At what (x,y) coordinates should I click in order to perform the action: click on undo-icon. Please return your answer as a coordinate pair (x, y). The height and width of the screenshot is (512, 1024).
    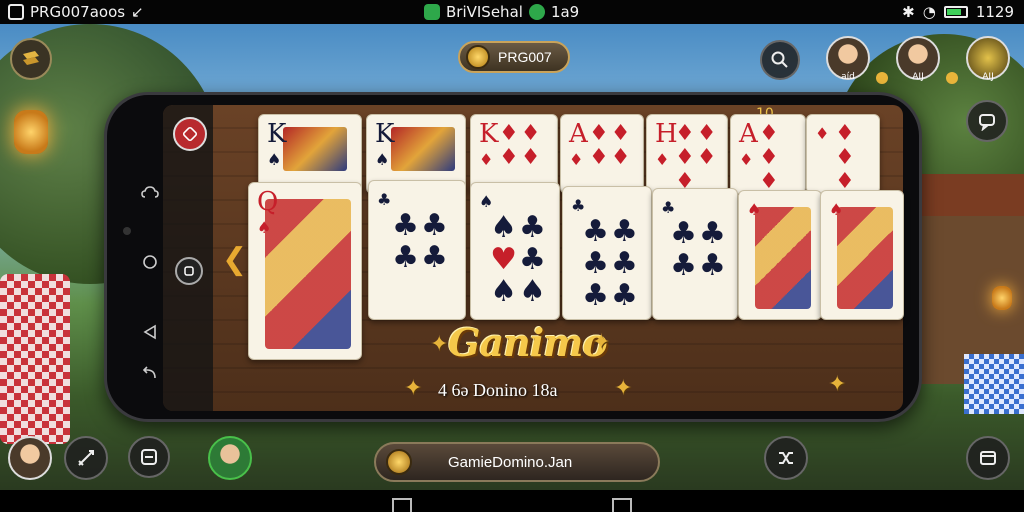
    Looking at the image, I should click on (150, 374).